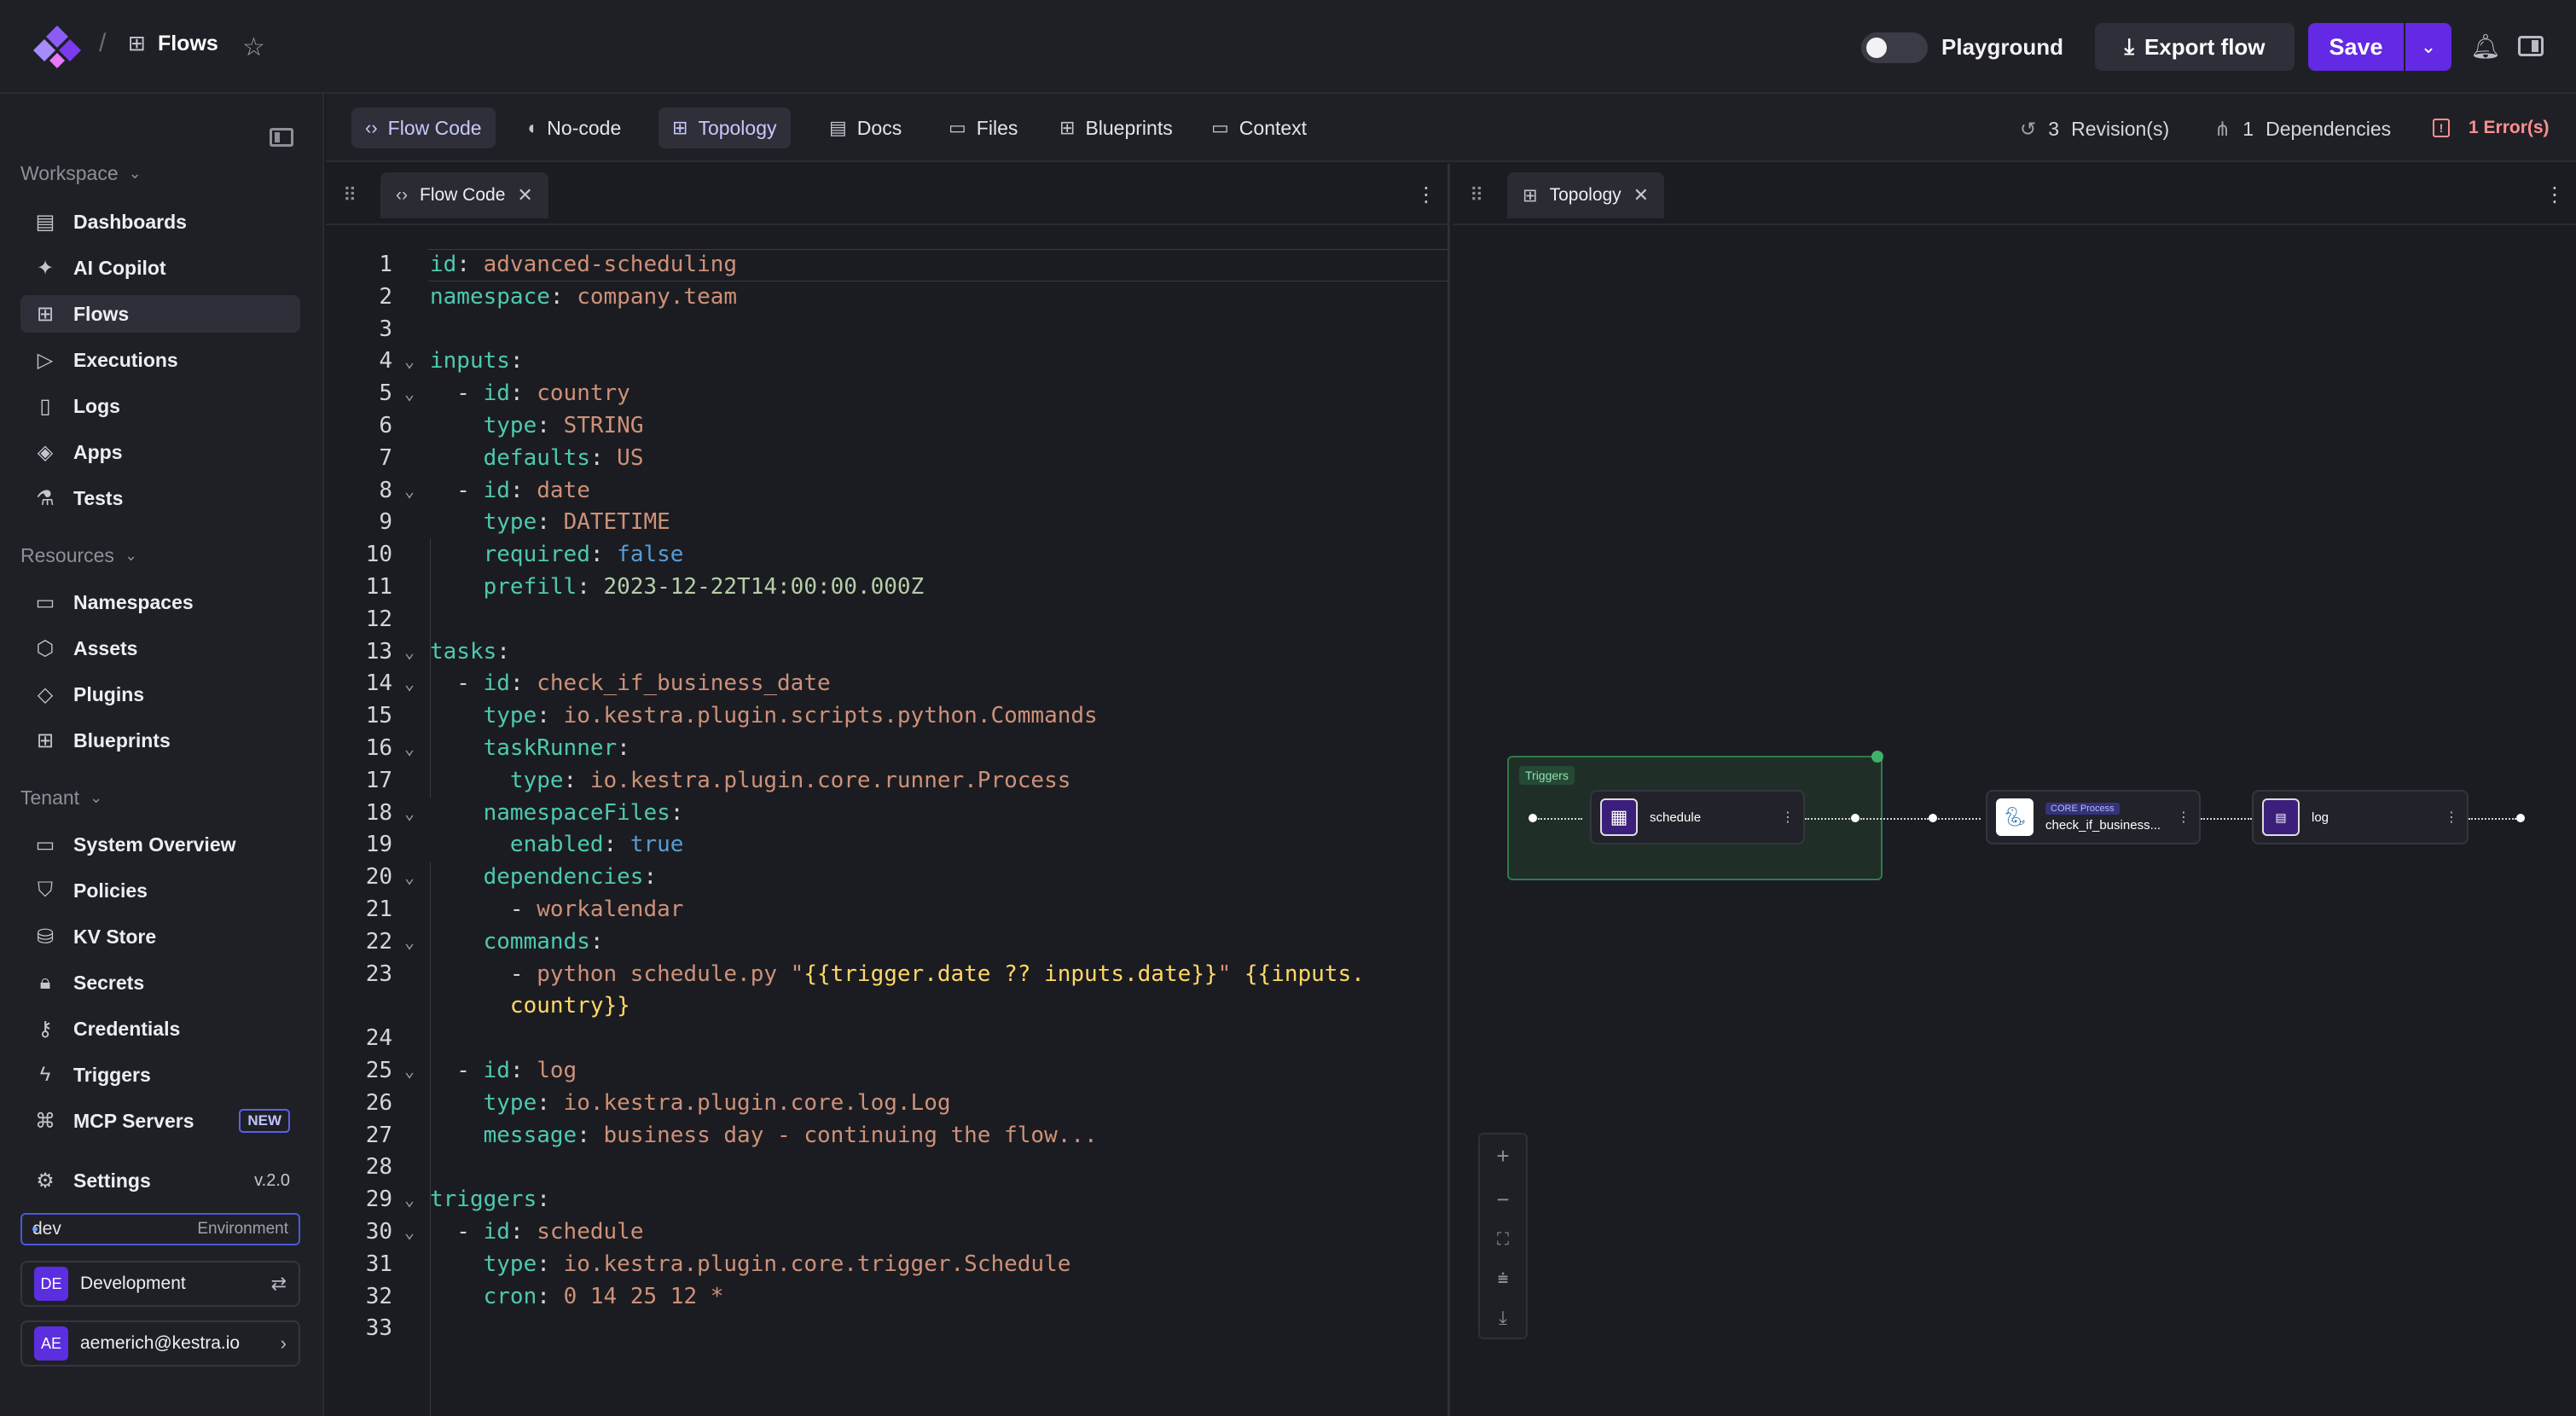 This screenshot has width=2576, height=1416. What do you see at coordinates (1894, 47) in the screenshot?
I see `playground-toggle` at bounding box center [1894, 47].